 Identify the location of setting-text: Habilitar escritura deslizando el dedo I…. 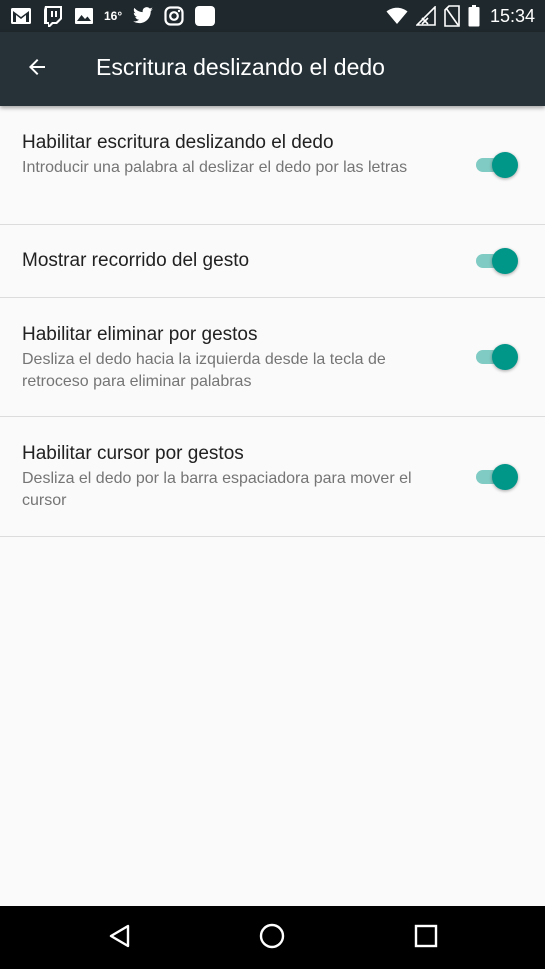
(232, 155).